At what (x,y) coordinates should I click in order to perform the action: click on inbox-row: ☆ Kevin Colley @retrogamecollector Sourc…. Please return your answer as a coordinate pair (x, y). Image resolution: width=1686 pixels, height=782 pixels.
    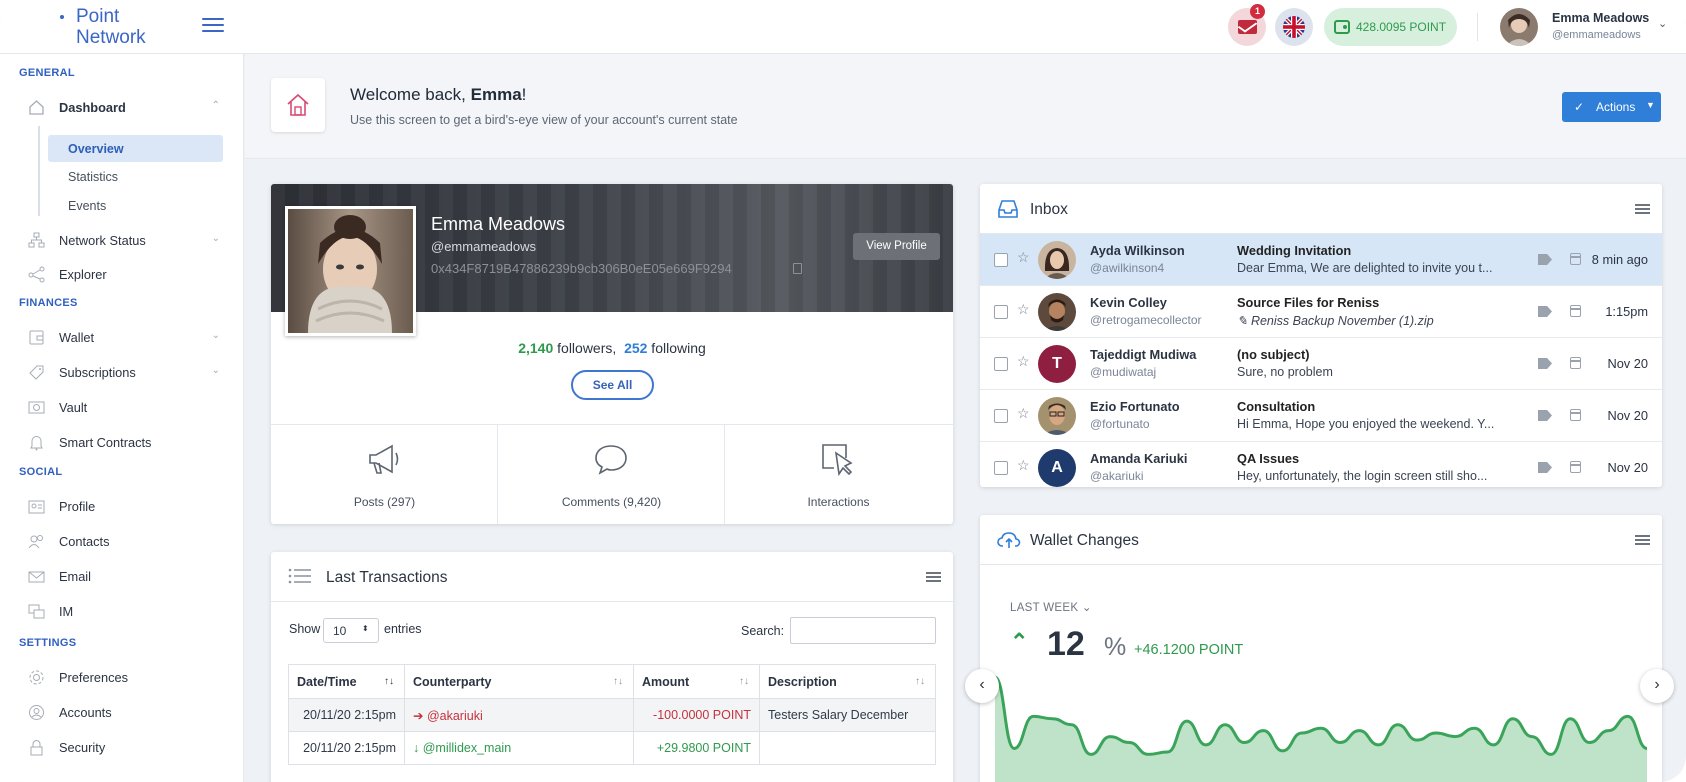
    Looking at the image, I should click on (1321, 312).